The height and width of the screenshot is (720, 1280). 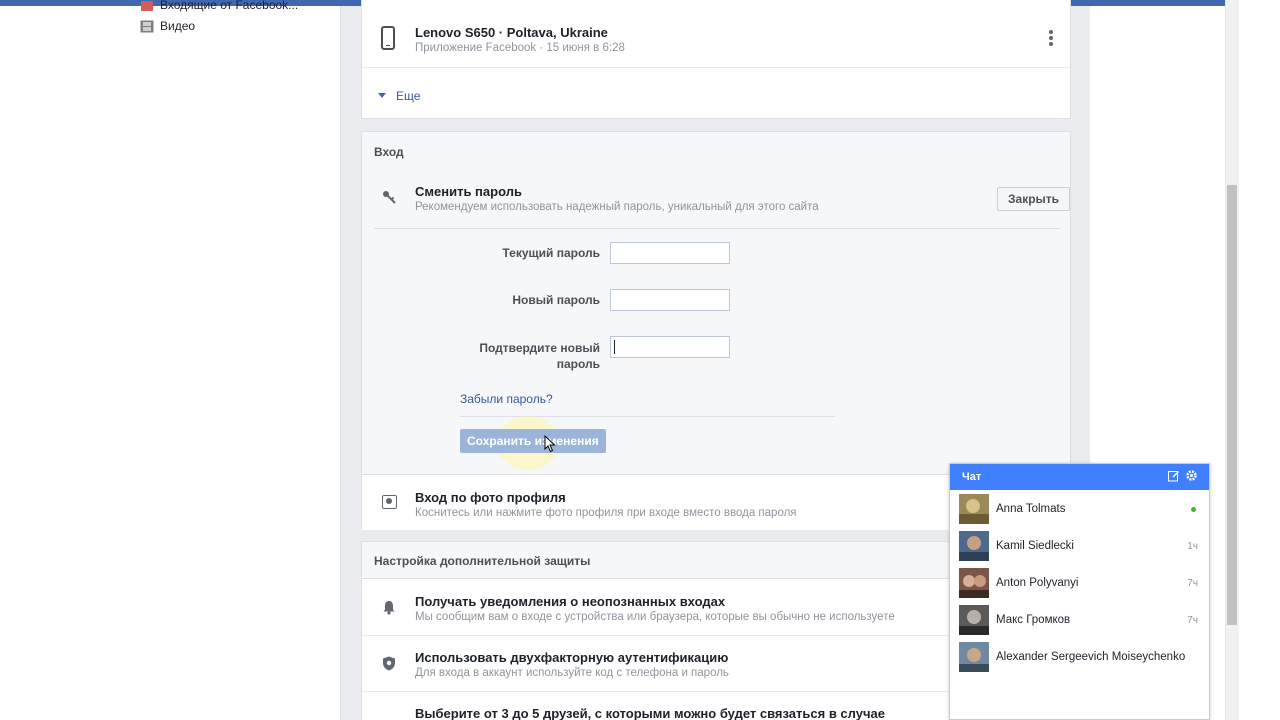 What do you see at coordinates (1079, 546) in the screenshot?
I see `chat-contact: Kamil Siedlecki 1ч` at bounding box center [1079, 546].